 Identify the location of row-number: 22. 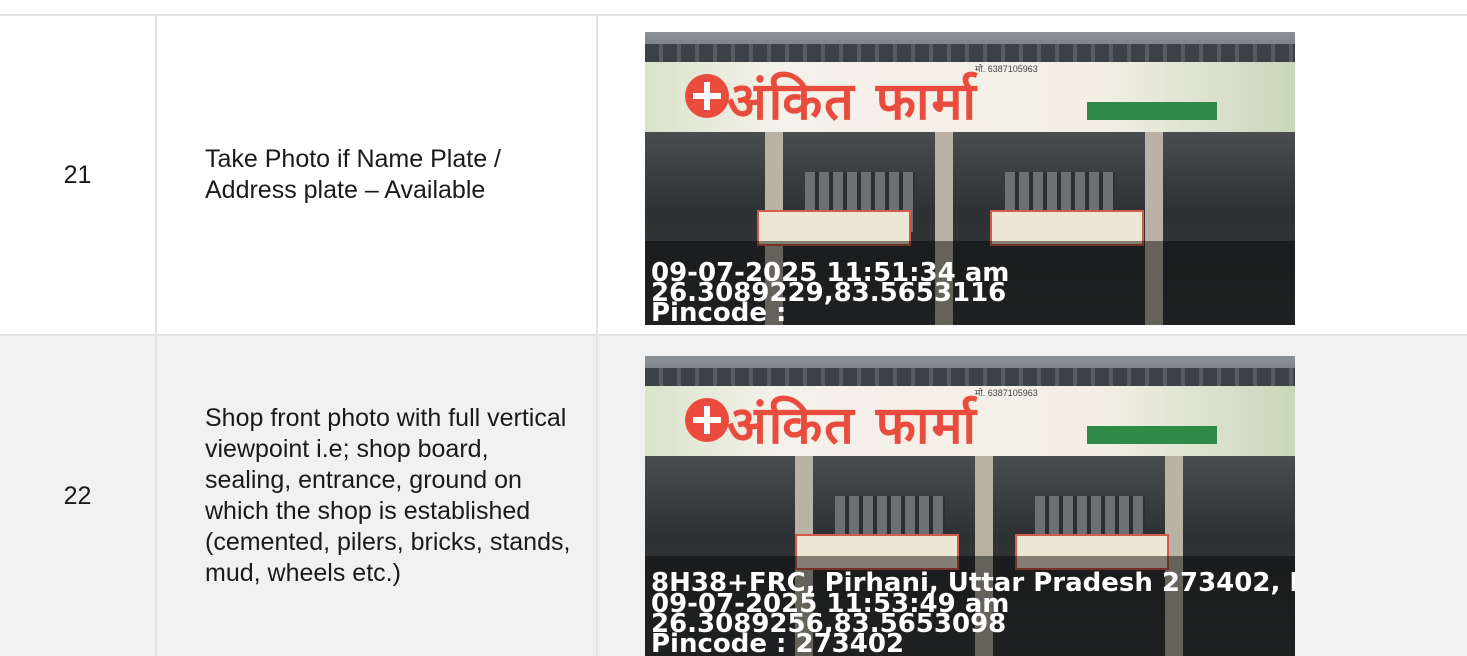
(78, 496).